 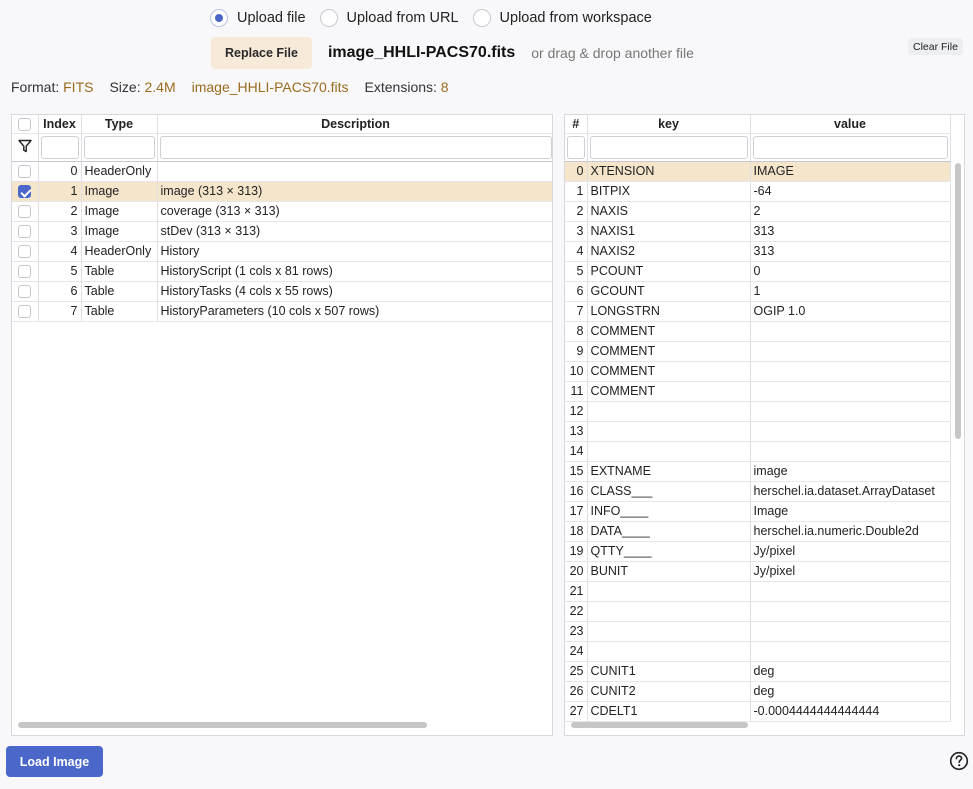 I want to click on header-row: 19 QTTY____ Jy/pixel, so click(x=758, y=551).